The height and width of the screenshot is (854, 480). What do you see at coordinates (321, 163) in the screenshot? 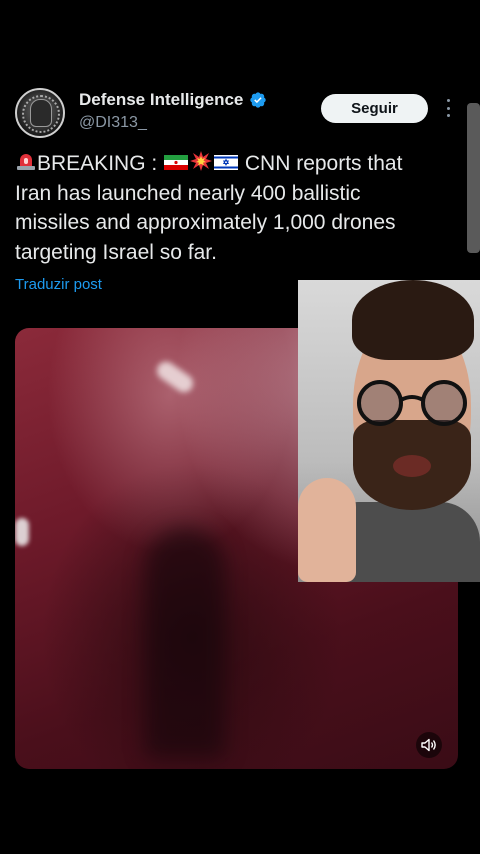
I see `post-line-1-text: CNN reports that` at bounding box center [321, 163].